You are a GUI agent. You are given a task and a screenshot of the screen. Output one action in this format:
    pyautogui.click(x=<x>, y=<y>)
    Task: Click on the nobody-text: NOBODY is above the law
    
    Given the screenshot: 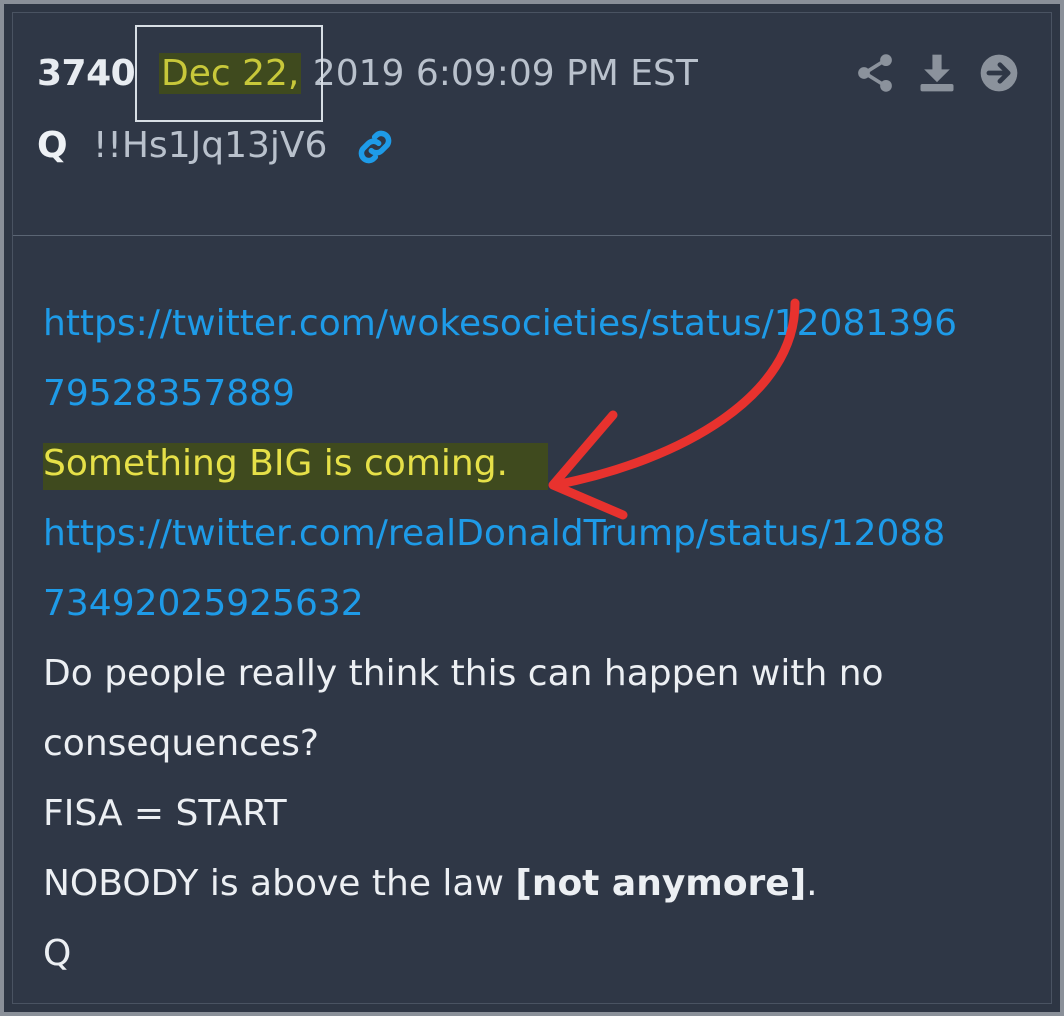 What is the action you would take?
    pyautogui.click(x=279, y=883)
    